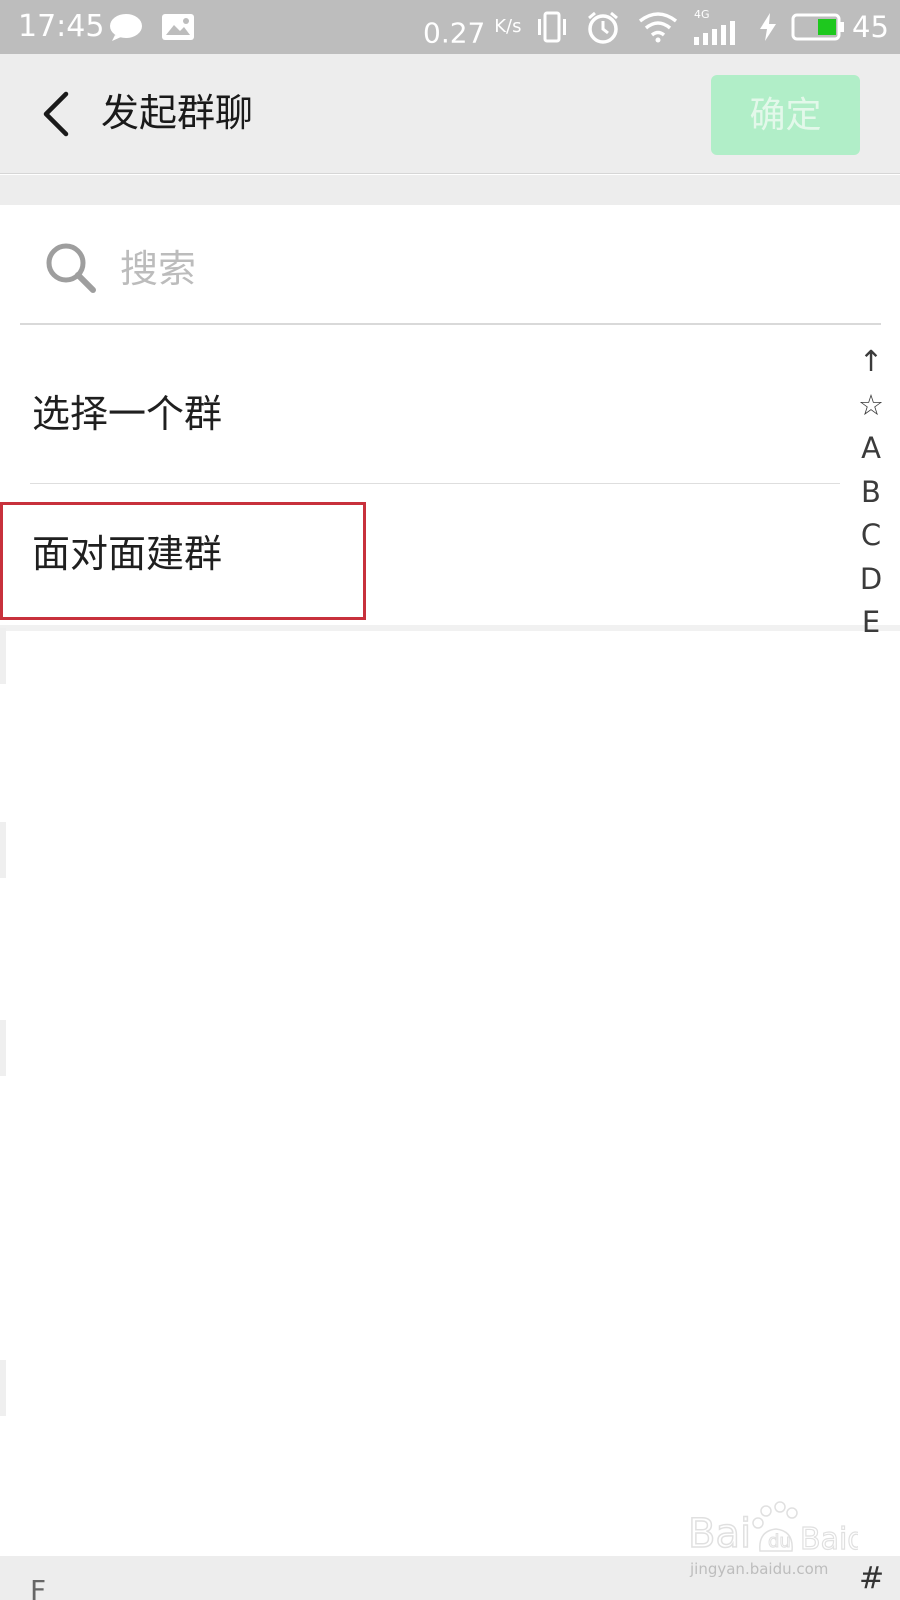 This screenshot has width=900, height=1600. What do you see at coordinates (126, 27) in the screenshot?
I see `chat-bubble-icon` at bounding box center [126, 27].